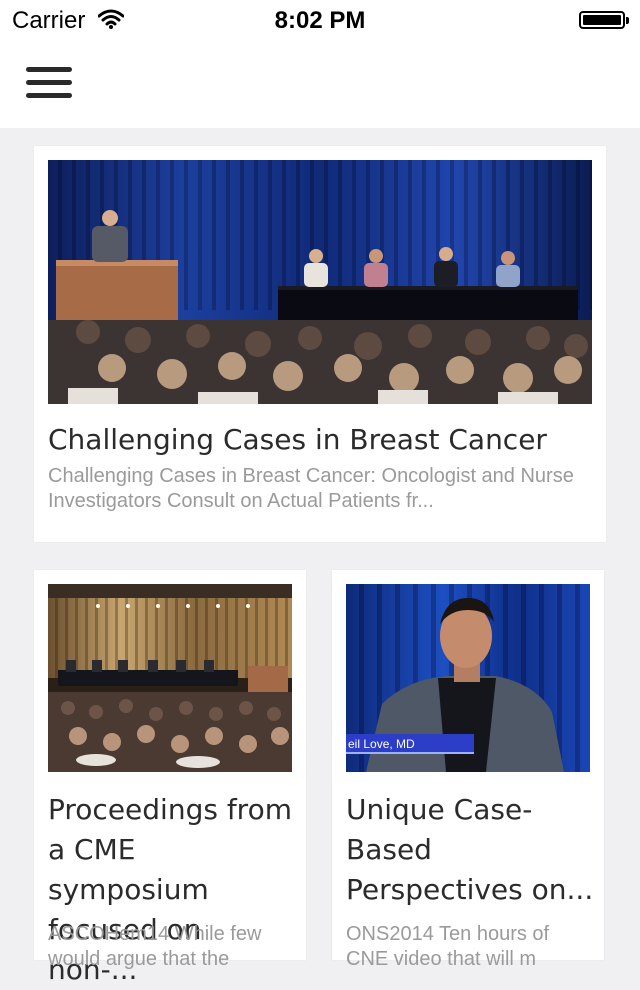 The height and width of the screenshot is (990, 640). Describe the element at coordinates (49, 83) in the screenshot. I see `hamburger-menu-icon` at that location.